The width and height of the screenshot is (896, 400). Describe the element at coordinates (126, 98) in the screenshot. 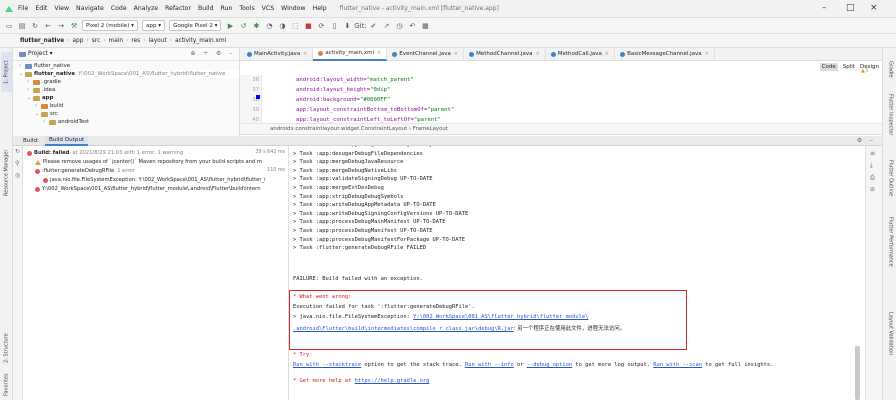

I see `project-tree-item: ⌄ app` at that location.